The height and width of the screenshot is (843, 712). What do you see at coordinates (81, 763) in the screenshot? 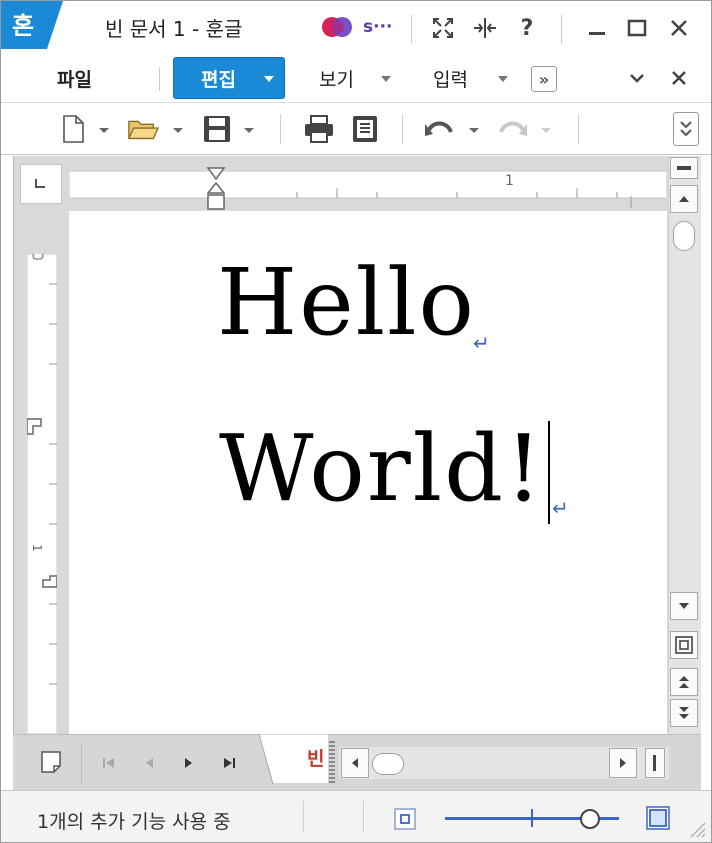
I see `tab-strip-divider` at bounding box center [81, 763].